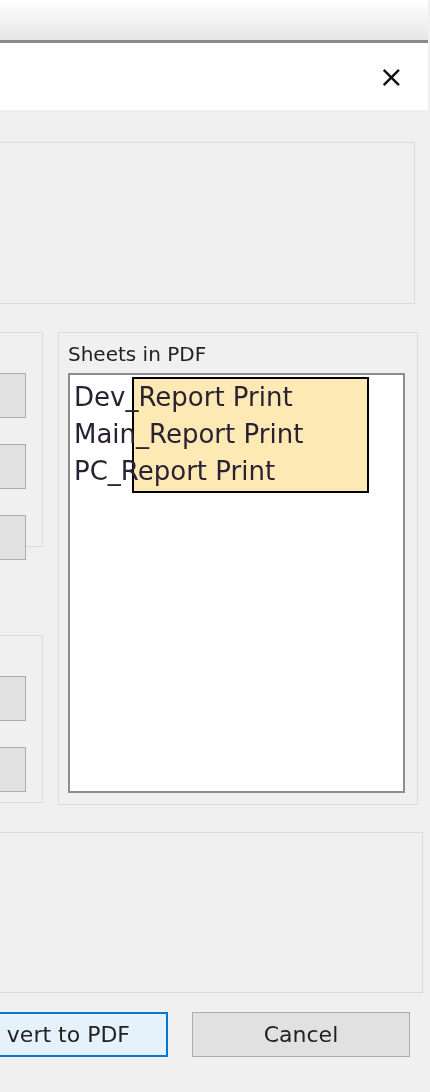 The image size is (430, 1092). Describe the element at coordinates (301, 1034) in the screenshot. I see `cancel-button: Cancel` at that location.